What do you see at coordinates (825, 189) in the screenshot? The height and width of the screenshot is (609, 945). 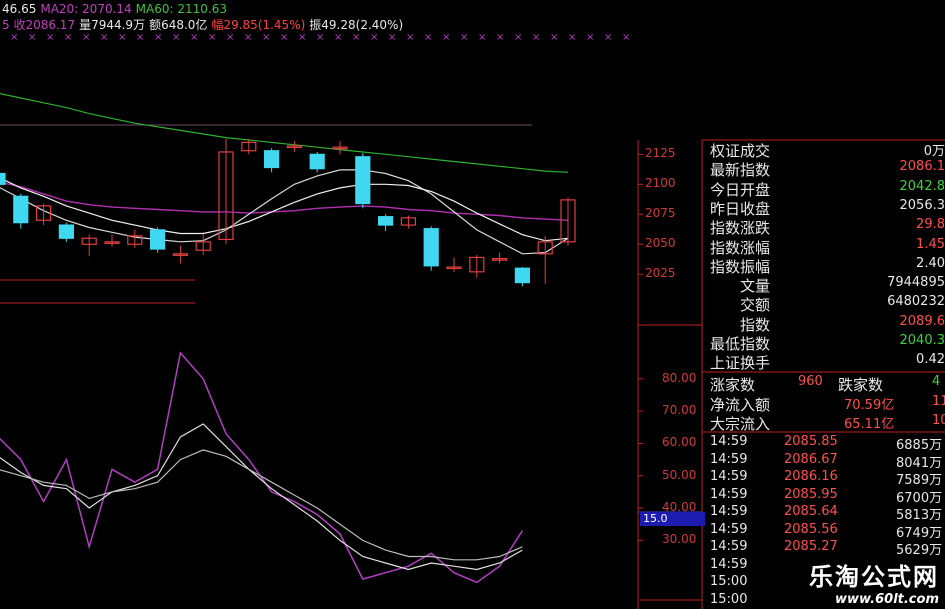 I see `info-row: 今日开盘 2042.8` at bounding box center [825, 189].